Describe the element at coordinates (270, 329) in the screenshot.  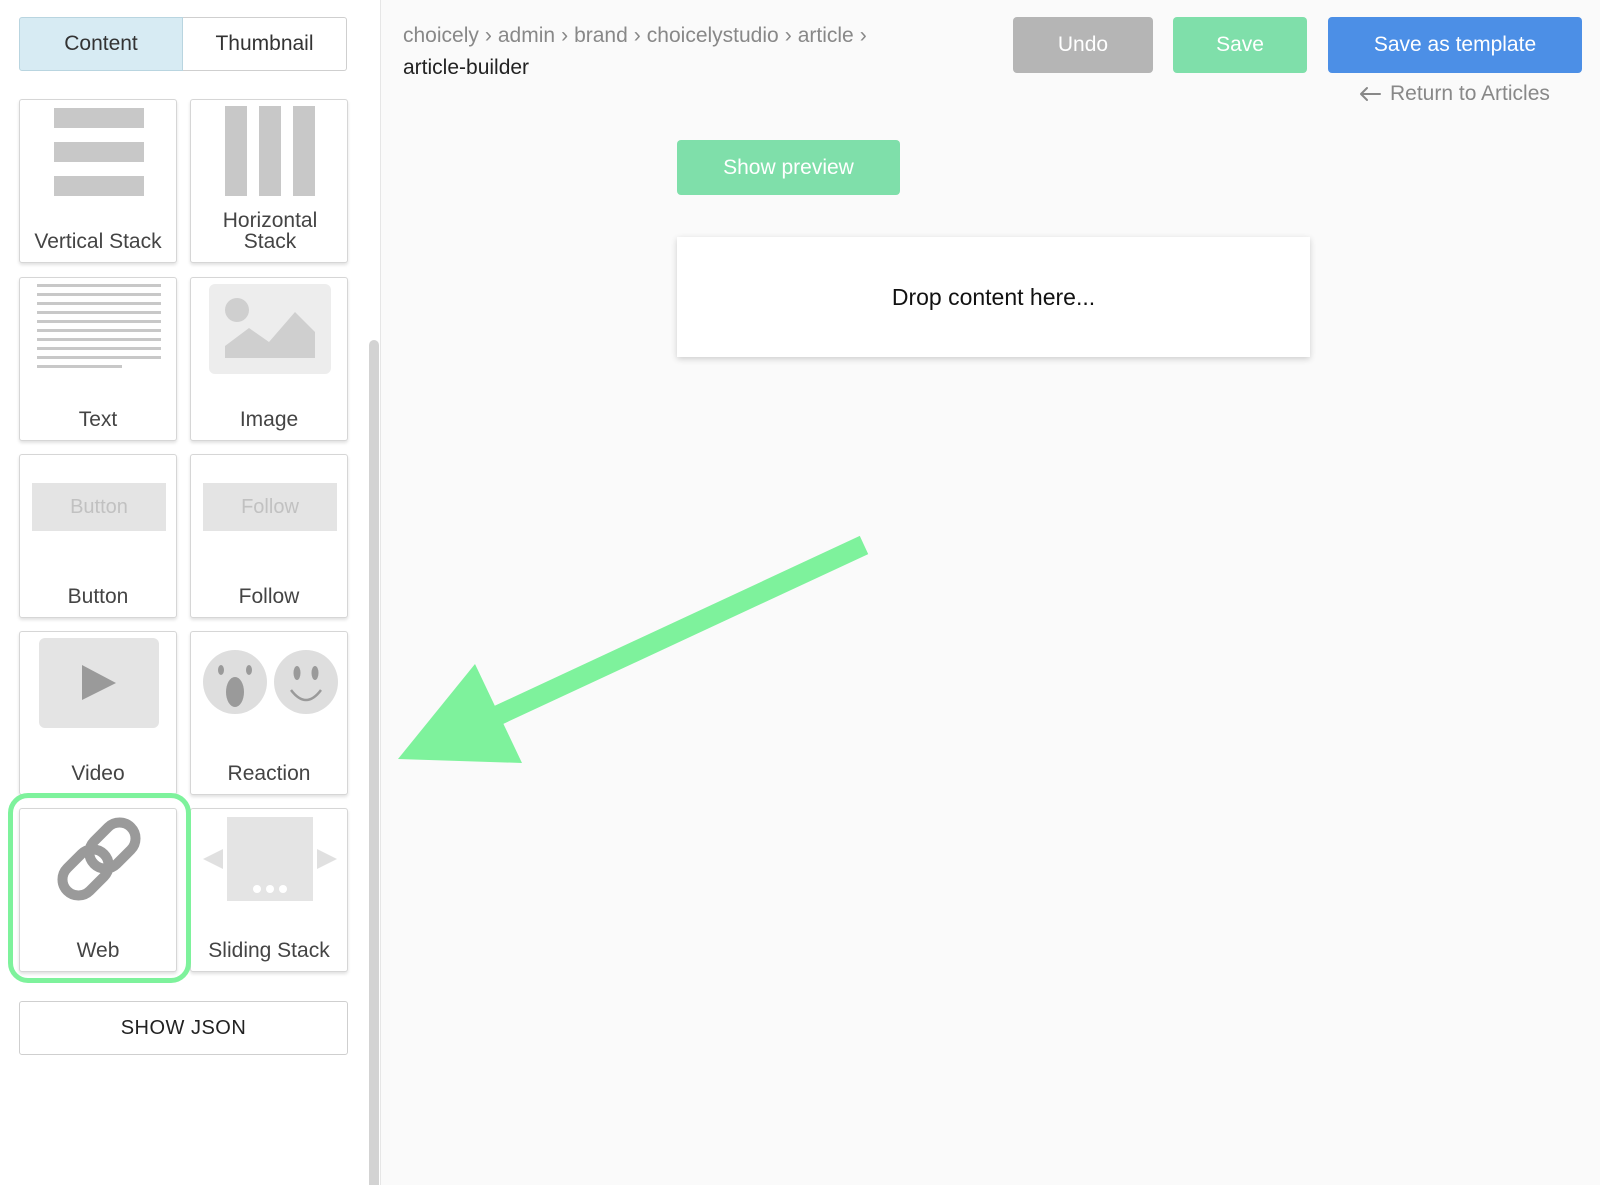
I see `image-icon` at that location.